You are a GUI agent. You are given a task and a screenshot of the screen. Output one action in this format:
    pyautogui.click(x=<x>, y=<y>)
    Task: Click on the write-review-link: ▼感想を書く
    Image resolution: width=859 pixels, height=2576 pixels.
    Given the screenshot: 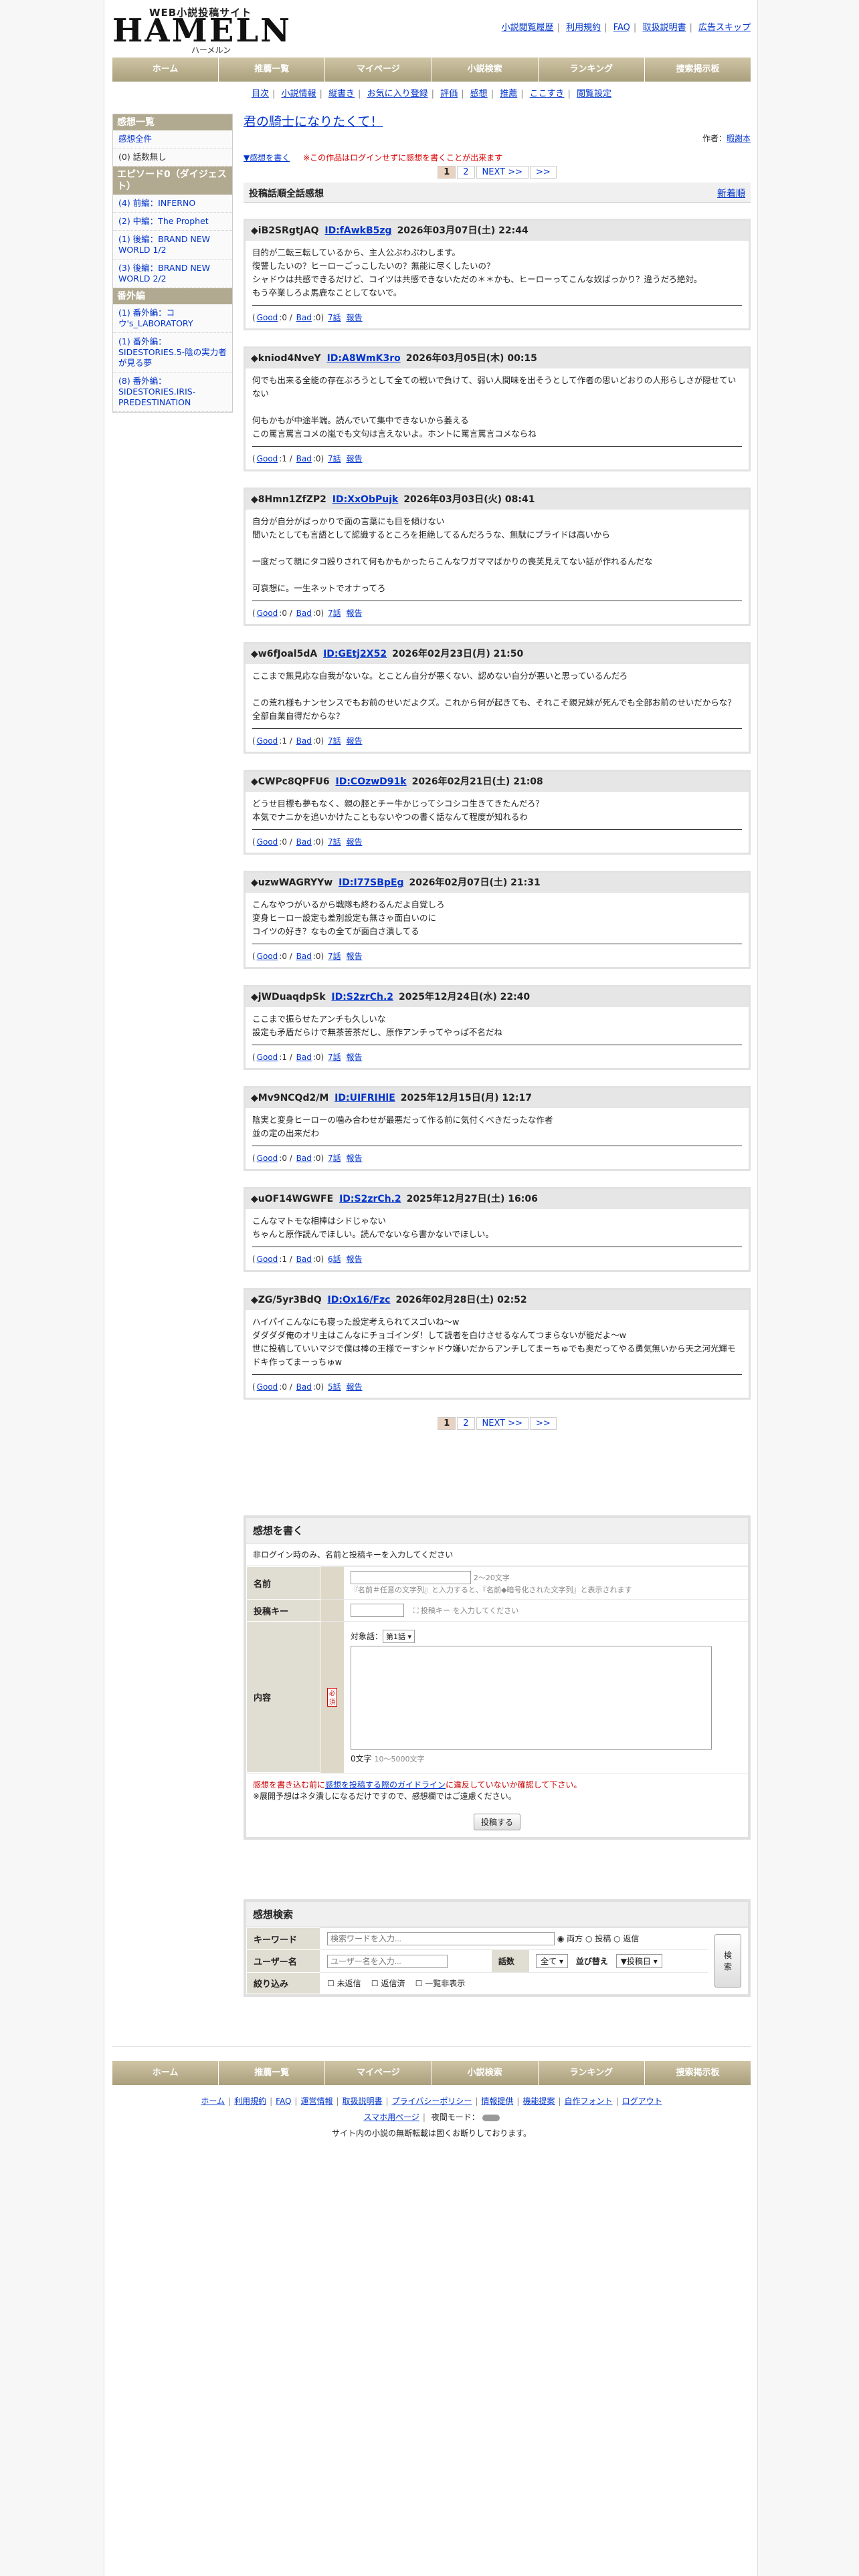 What is the action you would take?
    pyautogui.click(x=267, y=158)
    